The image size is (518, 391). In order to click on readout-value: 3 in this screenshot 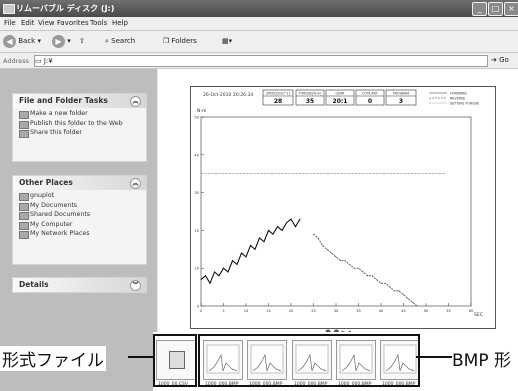, I will do `click(401, 101)`.